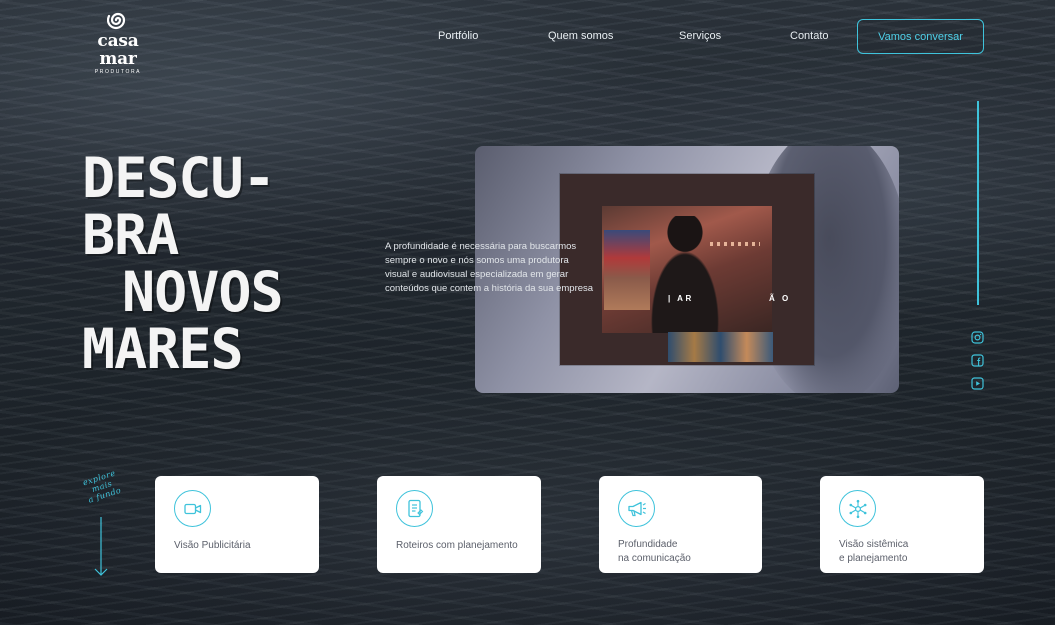  What do you see at coordinates (580, 36) in the screenshot?
I see `nav-quem-somos: Quem somos` at bounding box center [580, 36].